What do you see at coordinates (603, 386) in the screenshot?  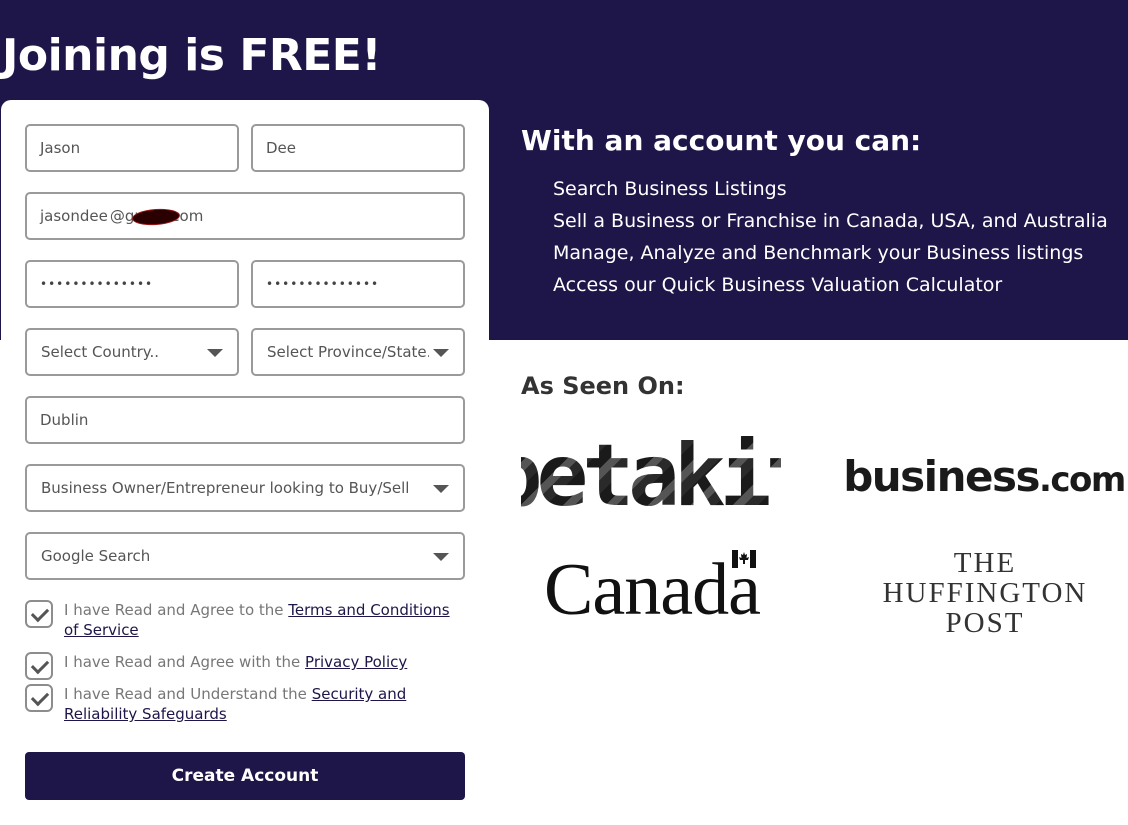 I see `as-seen-on-title: As Seen On:` at bounding box center [603, 386].